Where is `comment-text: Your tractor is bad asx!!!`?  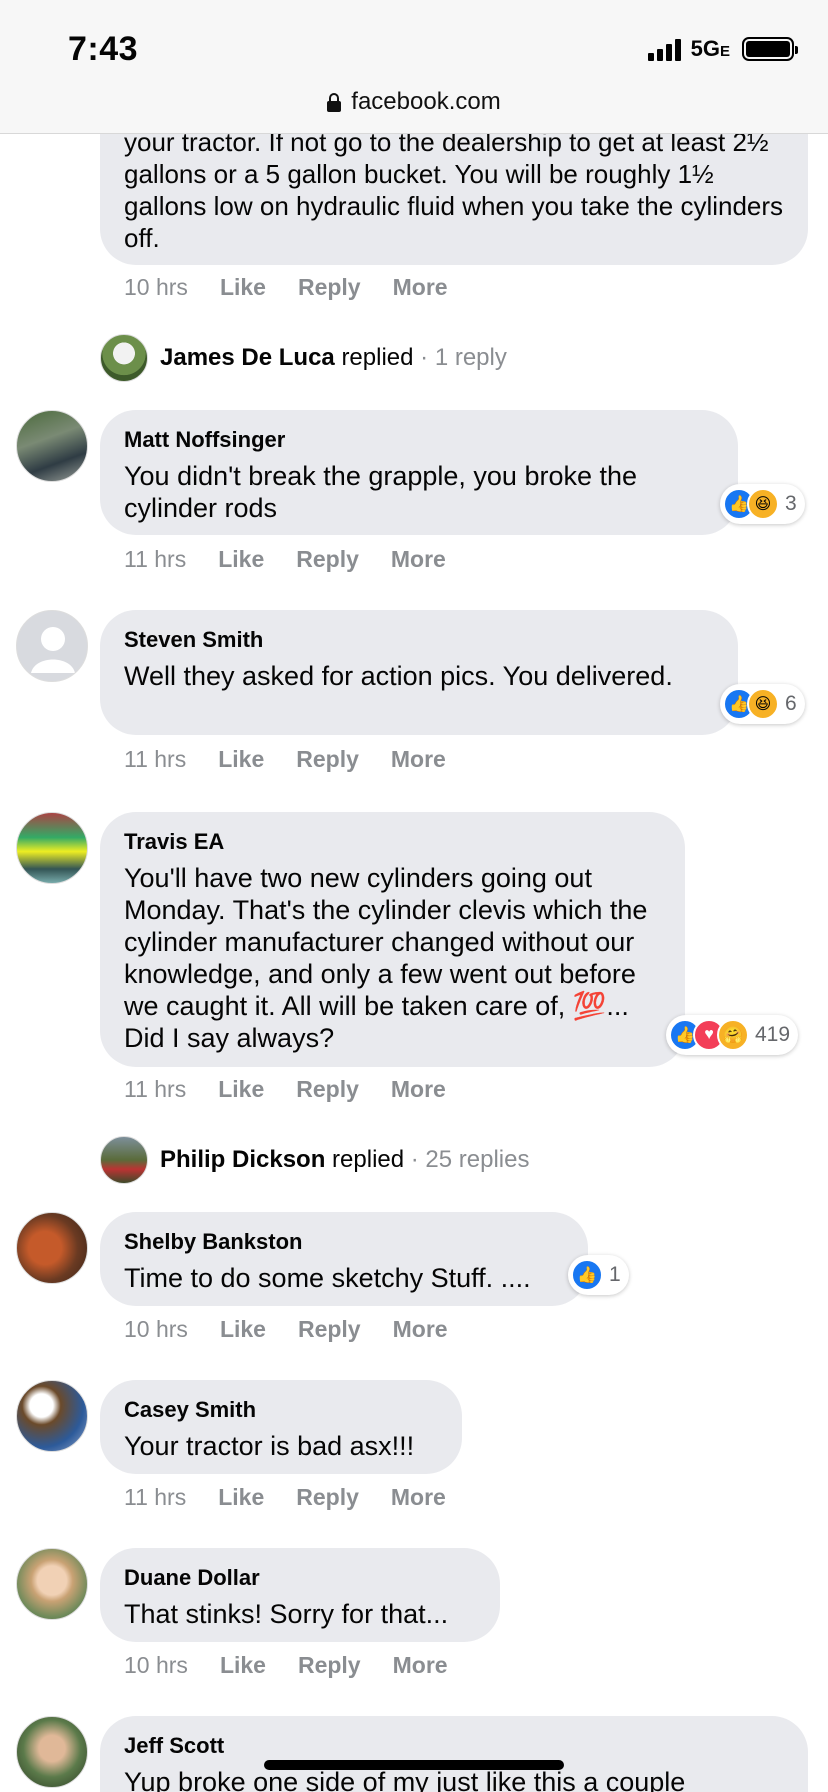 comment-text: Your tractor is bad asx!!! is located at coordinates (269, 1446).